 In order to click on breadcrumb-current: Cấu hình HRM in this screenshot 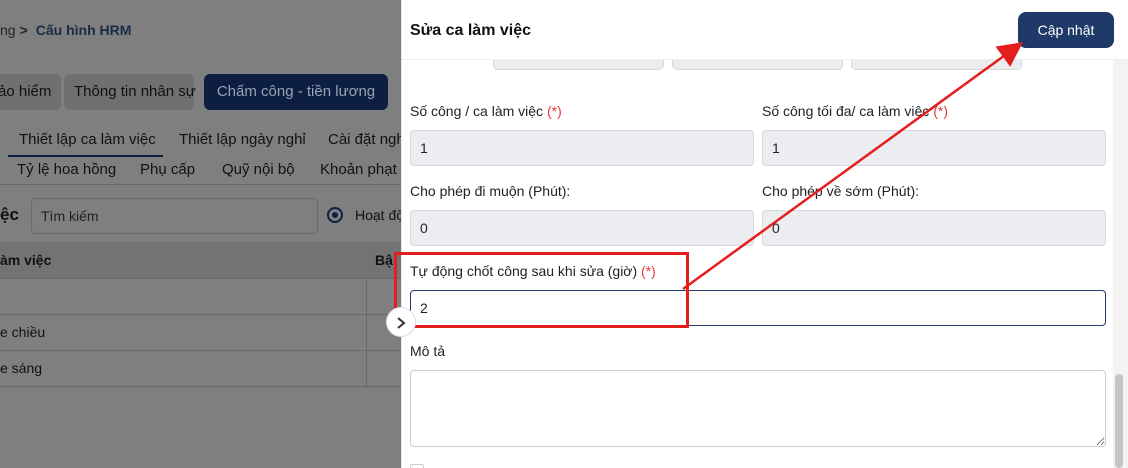, I will do `click(83, 30)`.